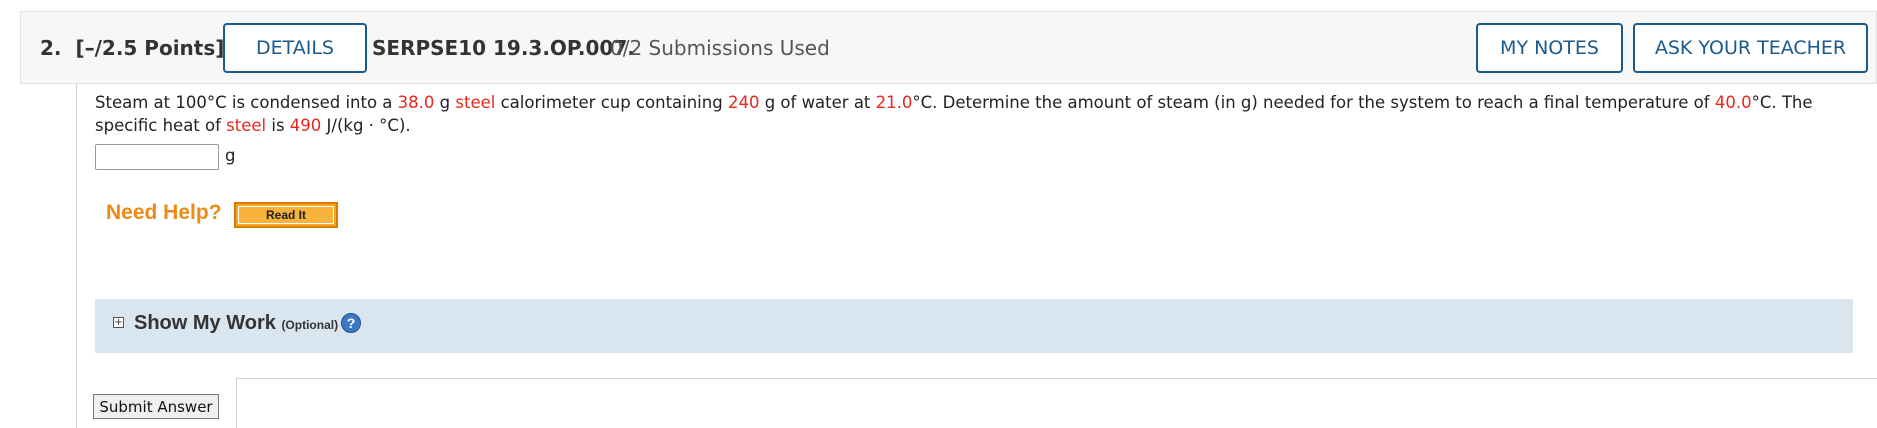 The height and width of the screenshot is (428, 1877). What do you see at coordinates (305, 125) in the screenshot?
I see `specific-heat-value: 490` at bounding box center [305, 125].